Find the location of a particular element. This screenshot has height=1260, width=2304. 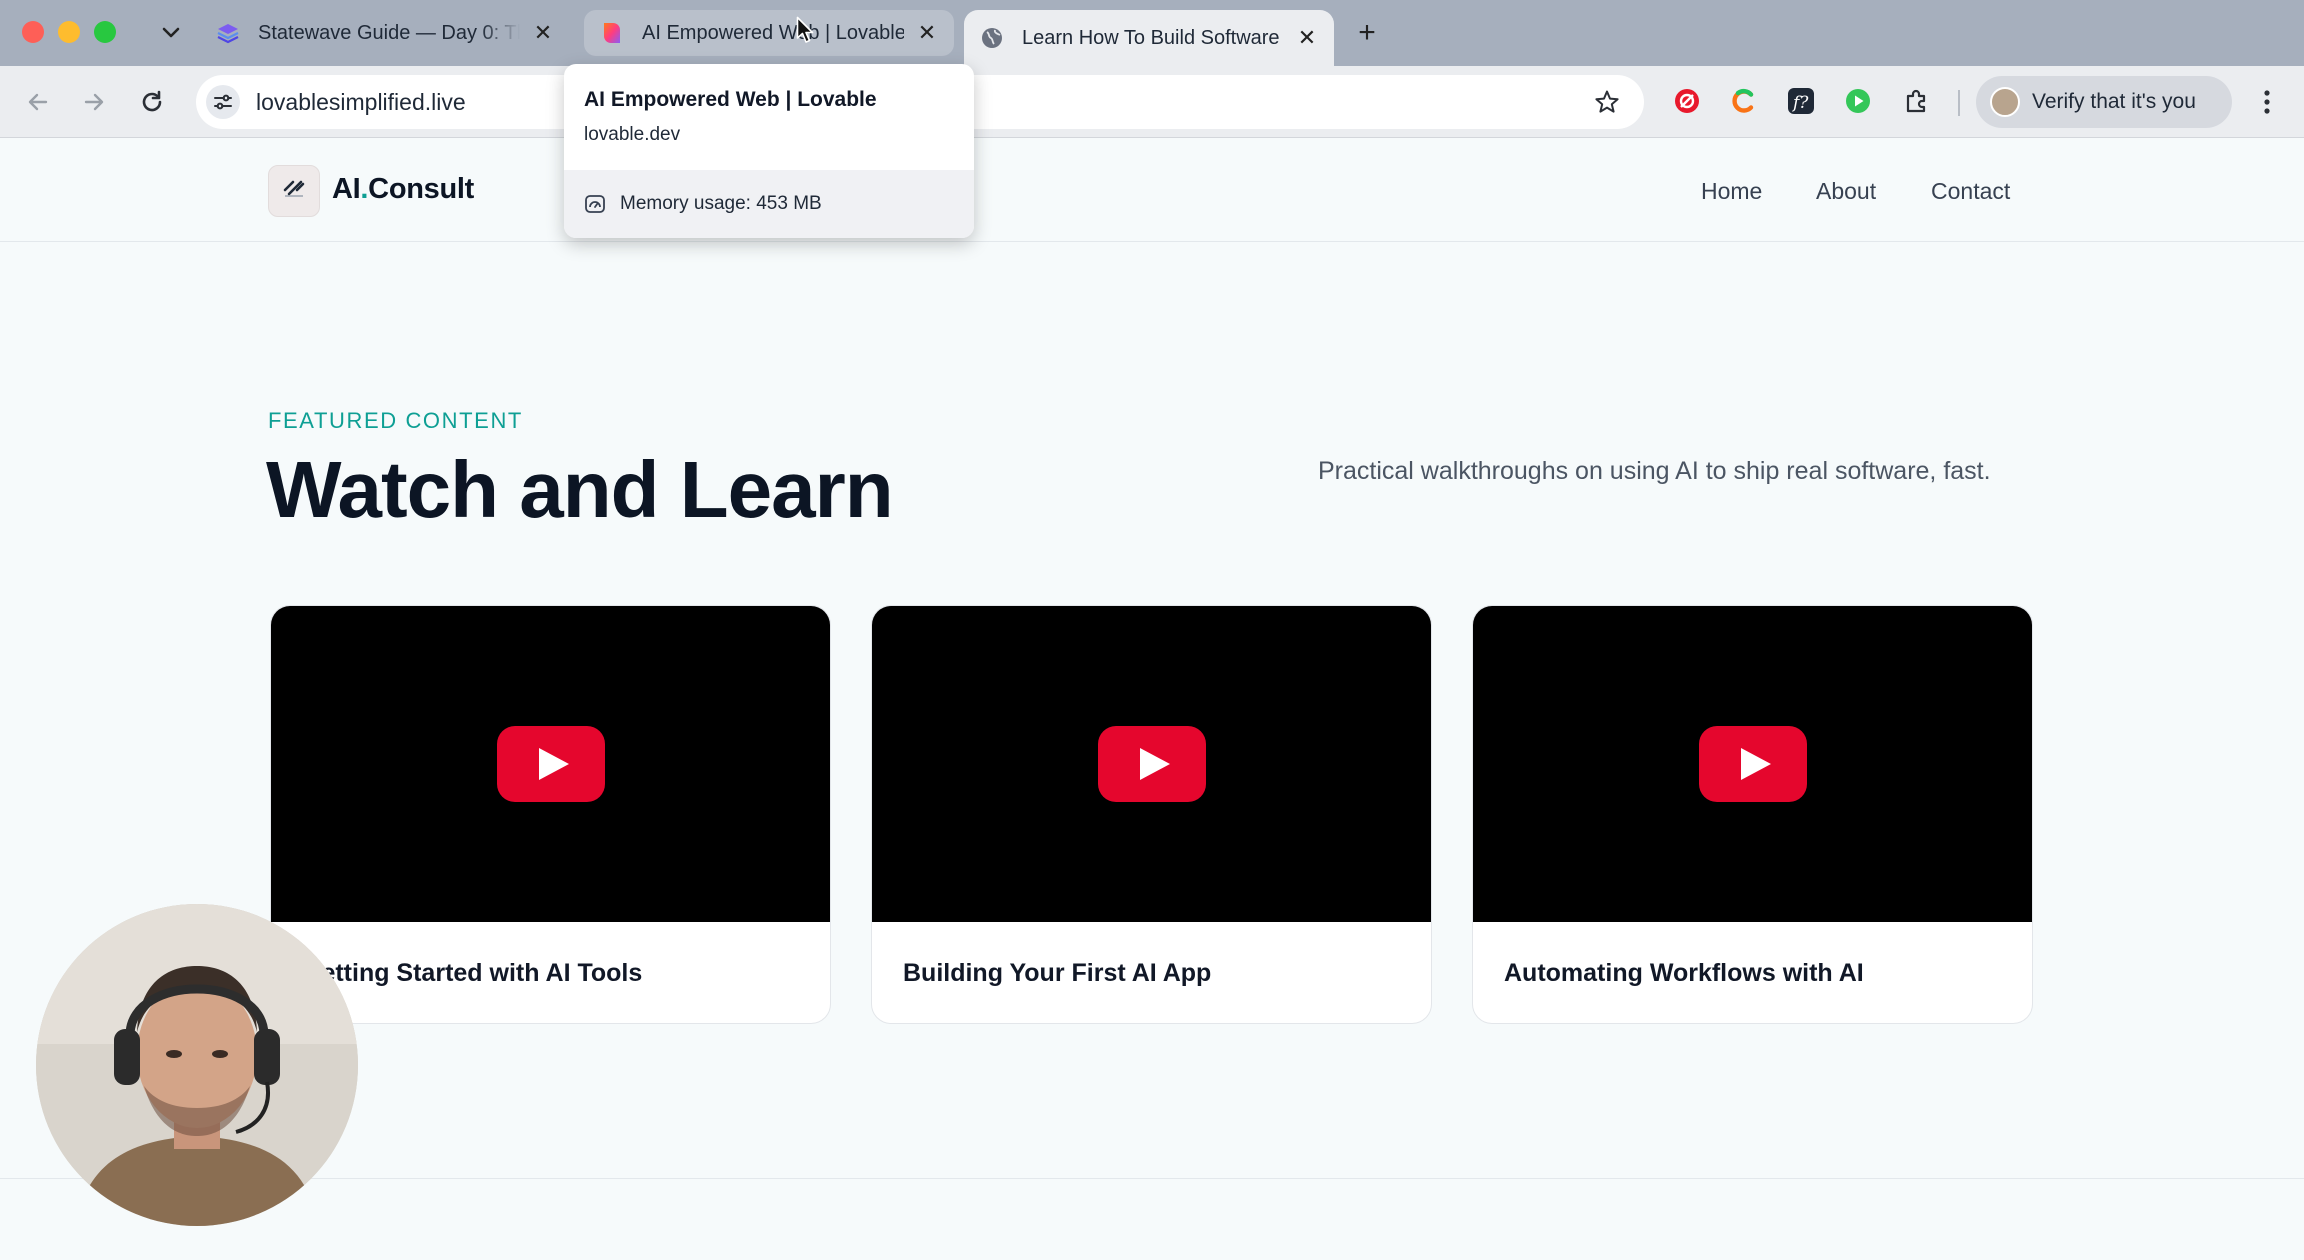

tab-learn-software-active: Learn How To Build Software ✕ is located at coordinates (1149, 38).